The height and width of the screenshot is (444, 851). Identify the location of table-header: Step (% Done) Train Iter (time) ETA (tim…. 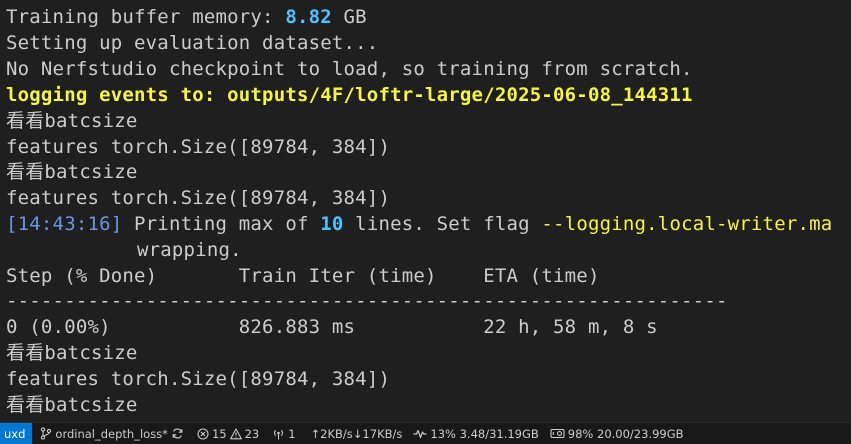
(303, 276).